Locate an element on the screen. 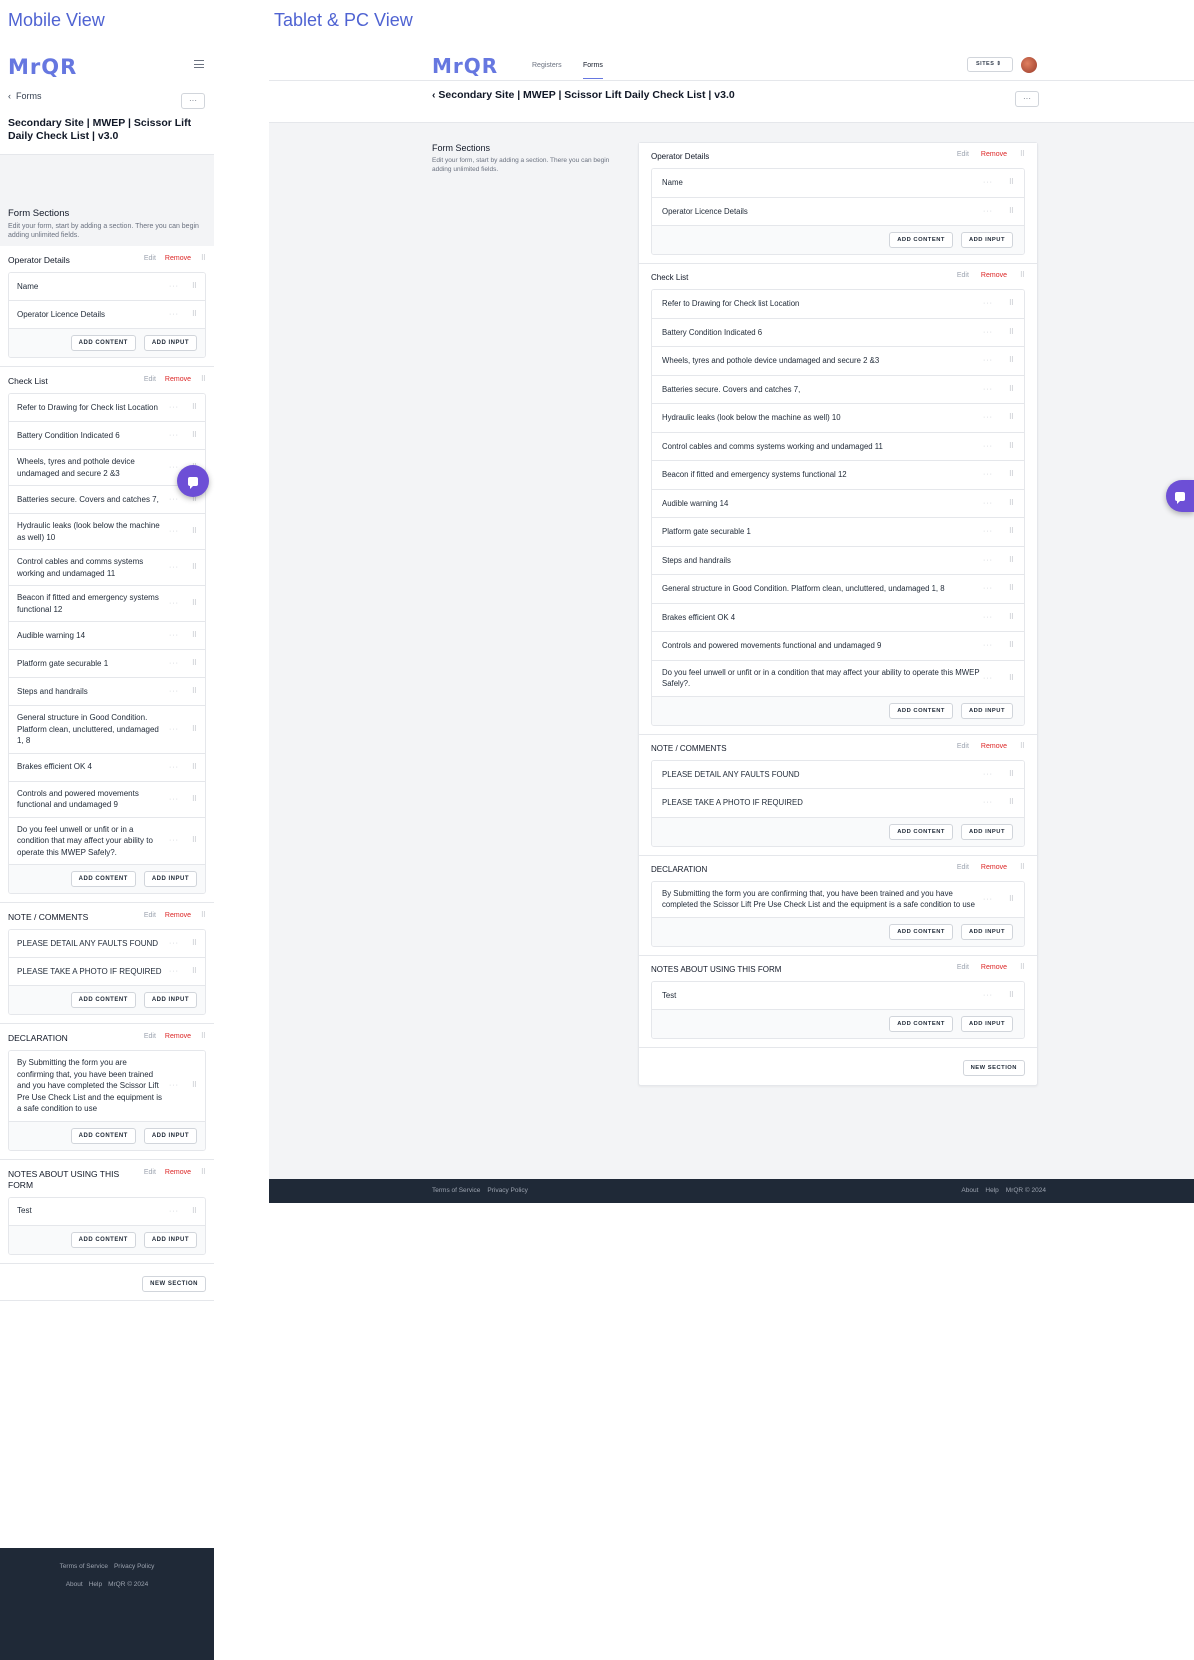  field-row: Platform gate securable 1 ··· ⠿ is located at coordinates (107, 664).